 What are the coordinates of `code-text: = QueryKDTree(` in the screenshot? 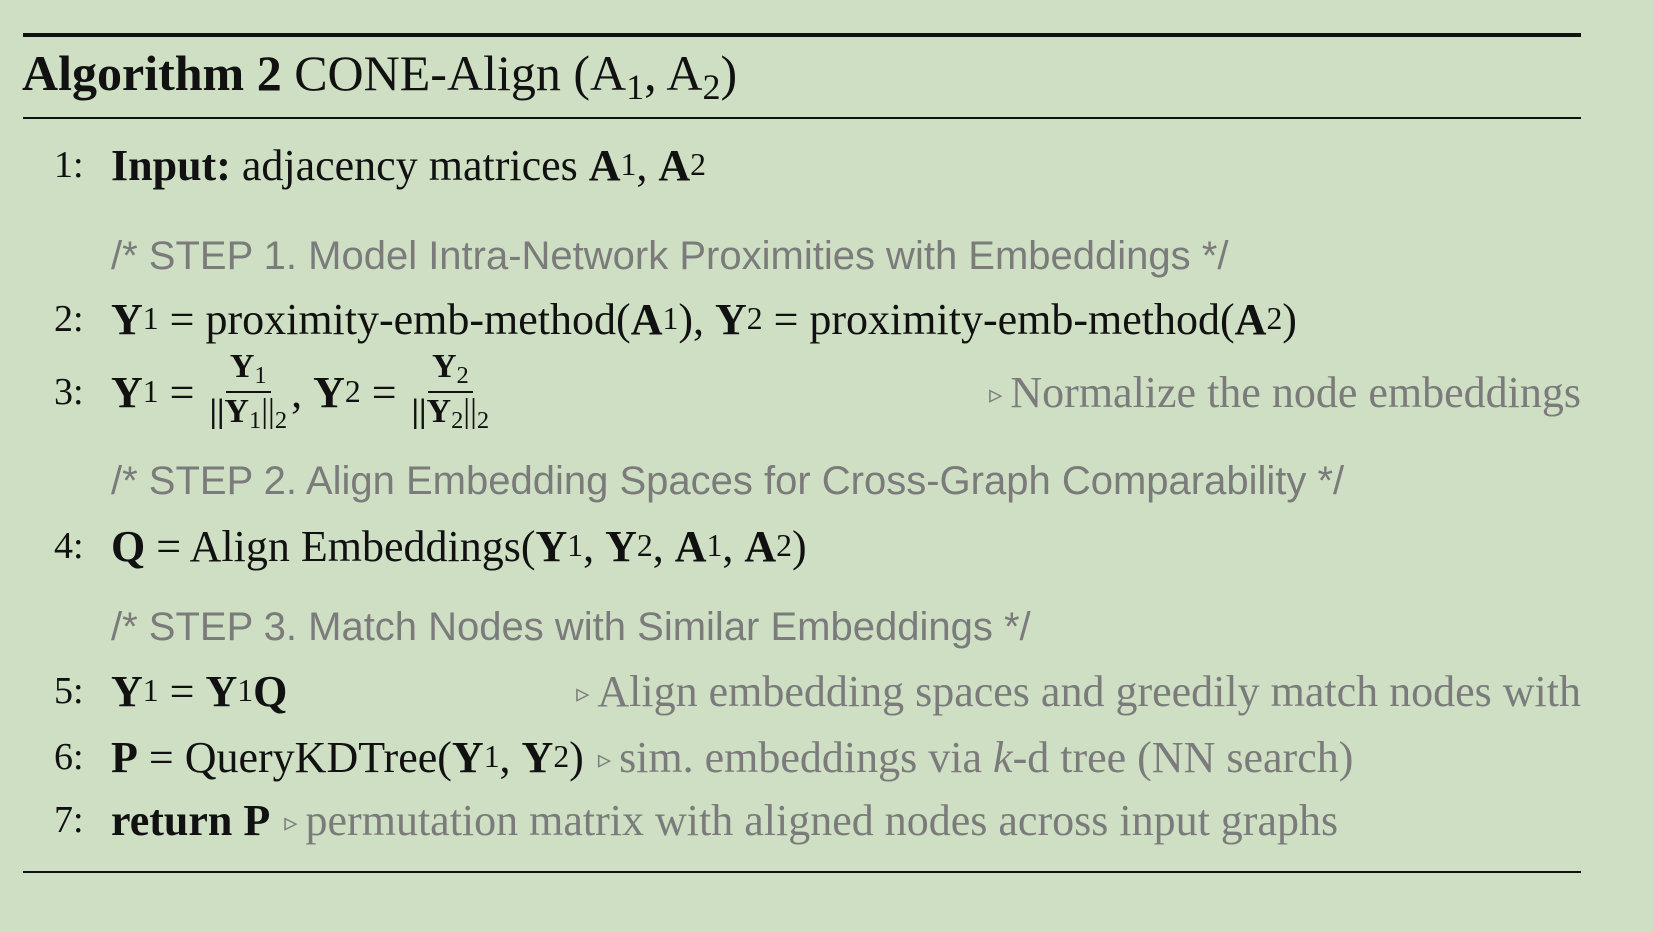 It's located at (294, 757).